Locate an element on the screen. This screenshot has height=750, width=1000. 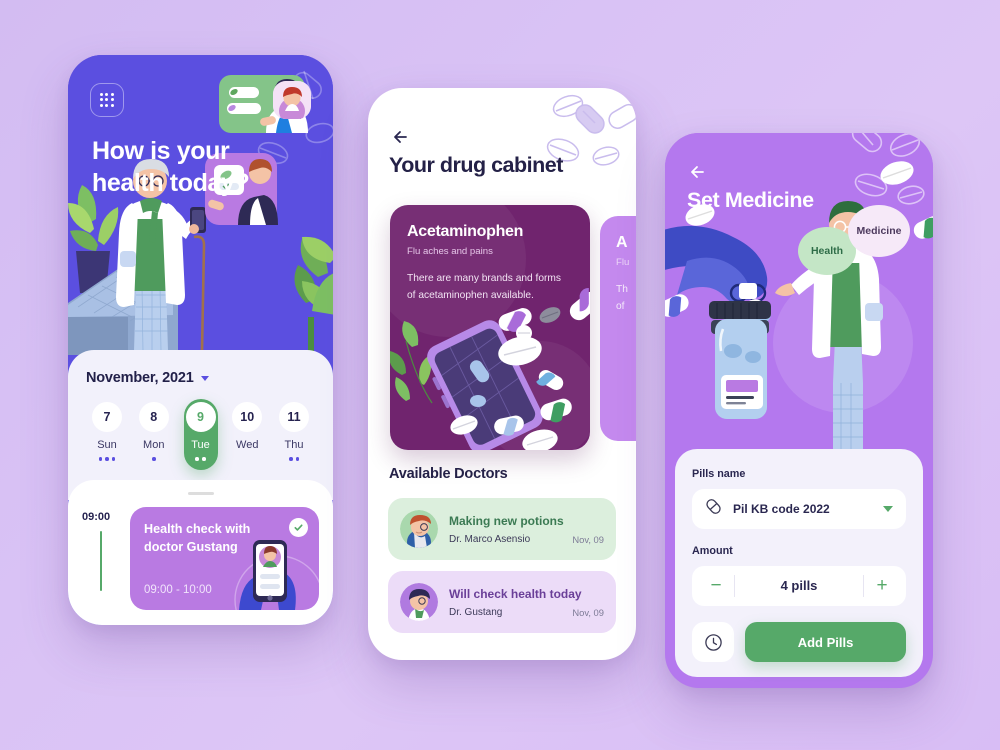
pills-name-value: Pil KB code 2022 is located at coordinates (781, 509).